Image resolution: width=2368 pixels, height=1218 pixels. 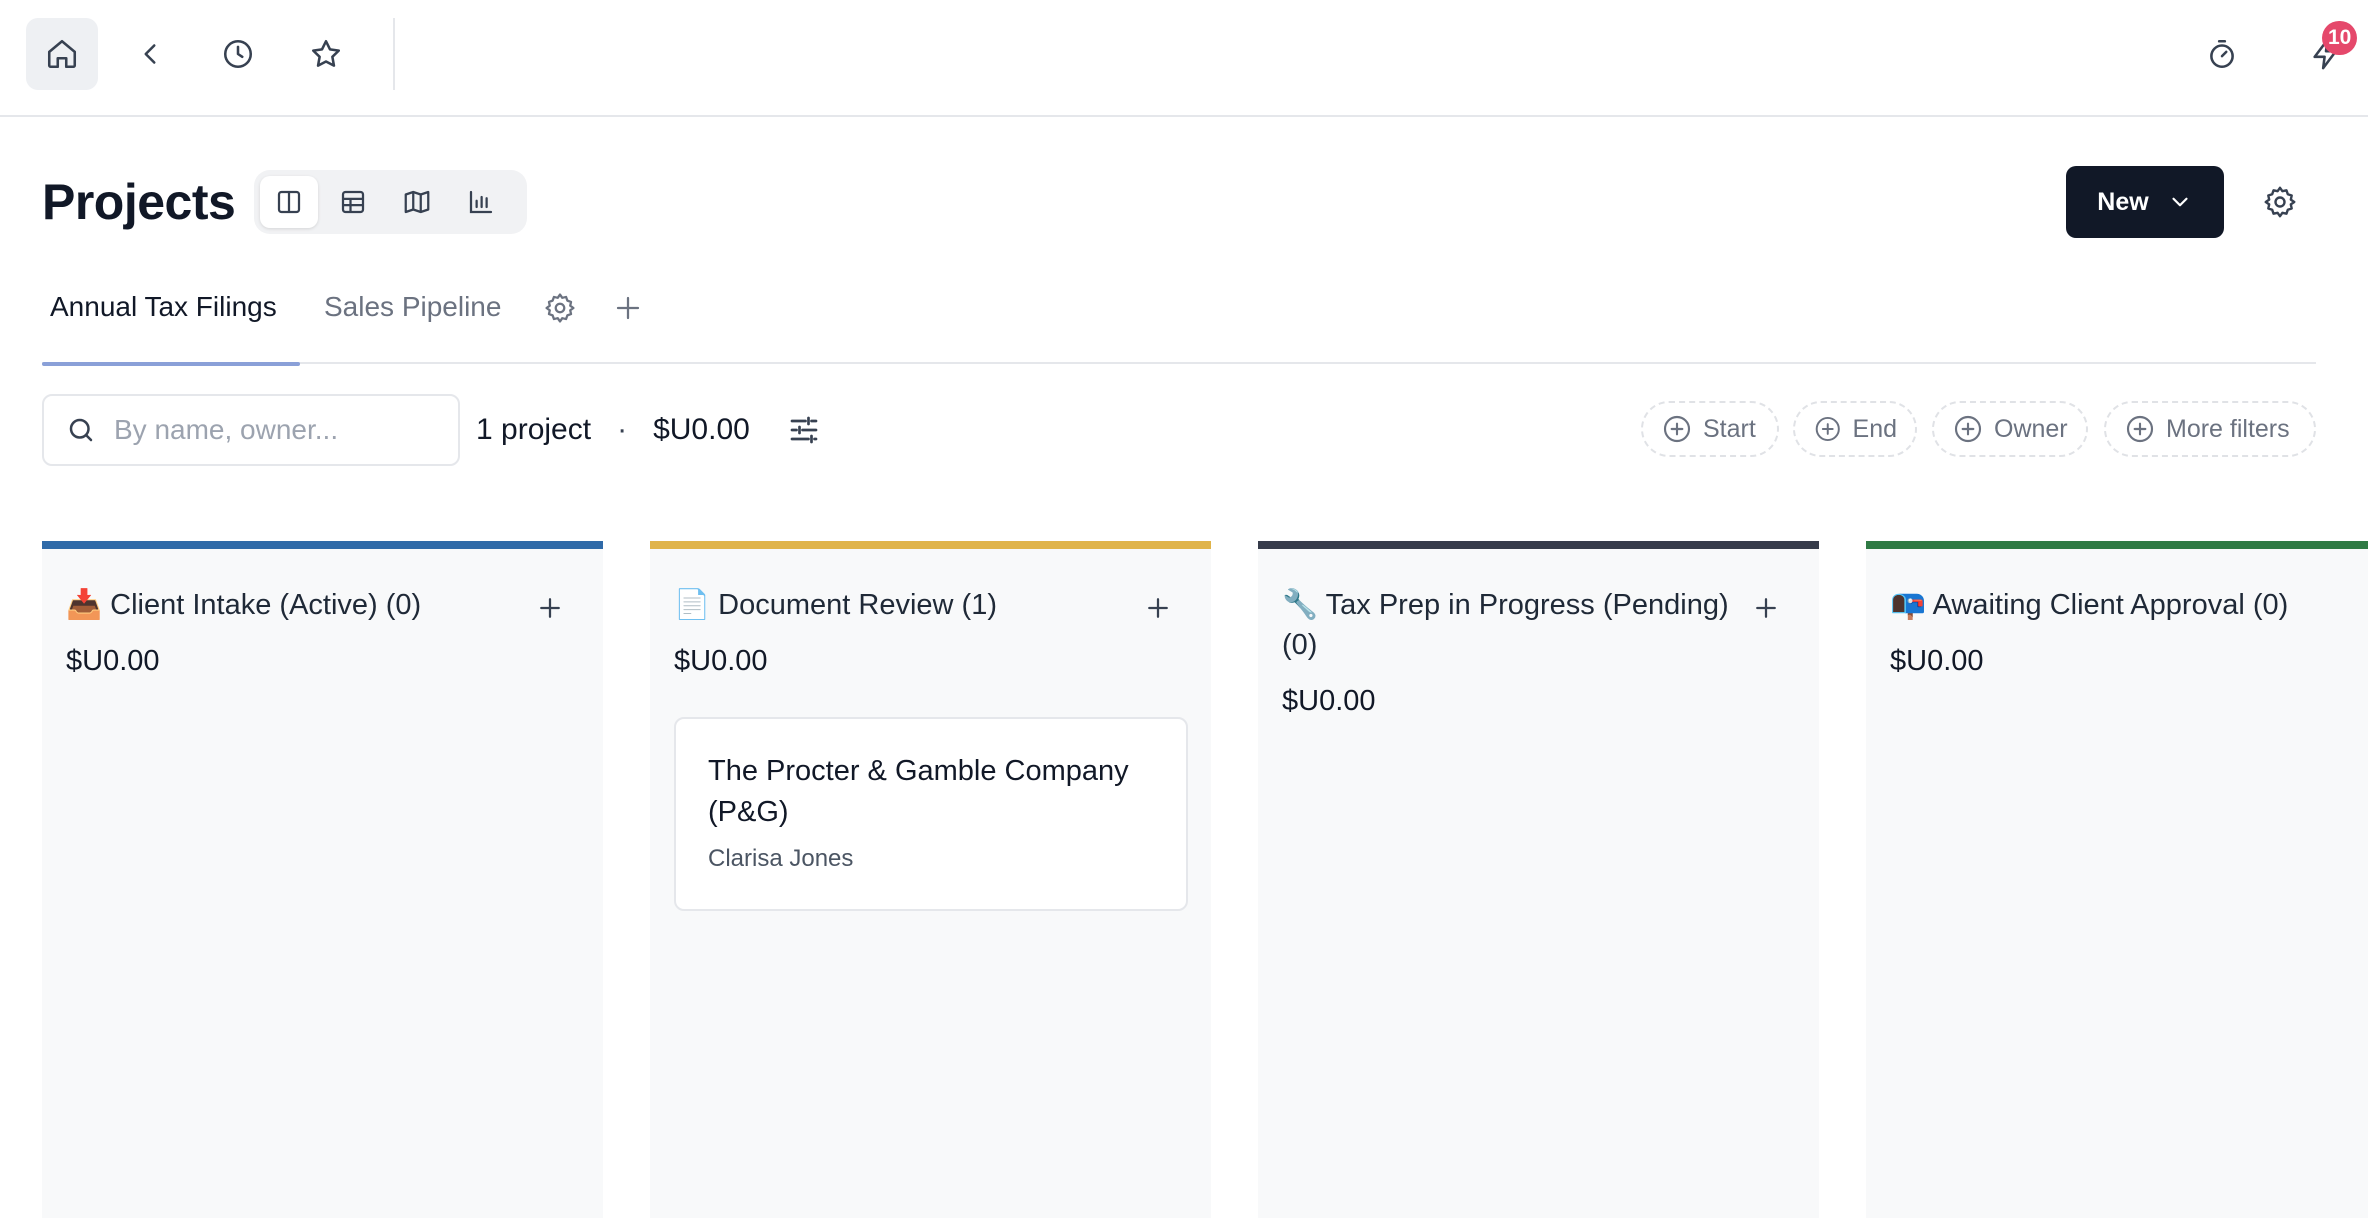 I want to click on tab-sales-pipeline: Sales Pipeline, so click(x=412, y=317).